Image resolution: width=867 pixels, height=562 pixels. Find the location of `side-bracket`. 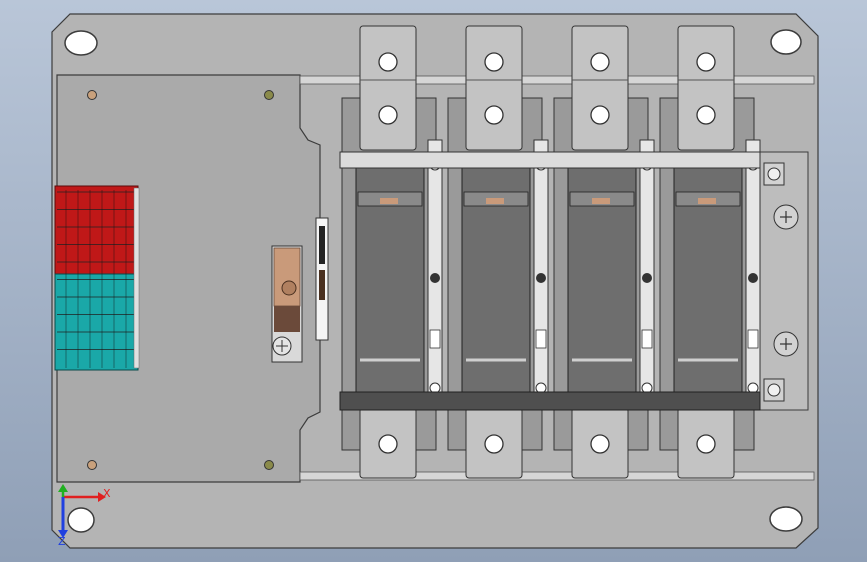

side-bracket is located at coordinates (783, 281).